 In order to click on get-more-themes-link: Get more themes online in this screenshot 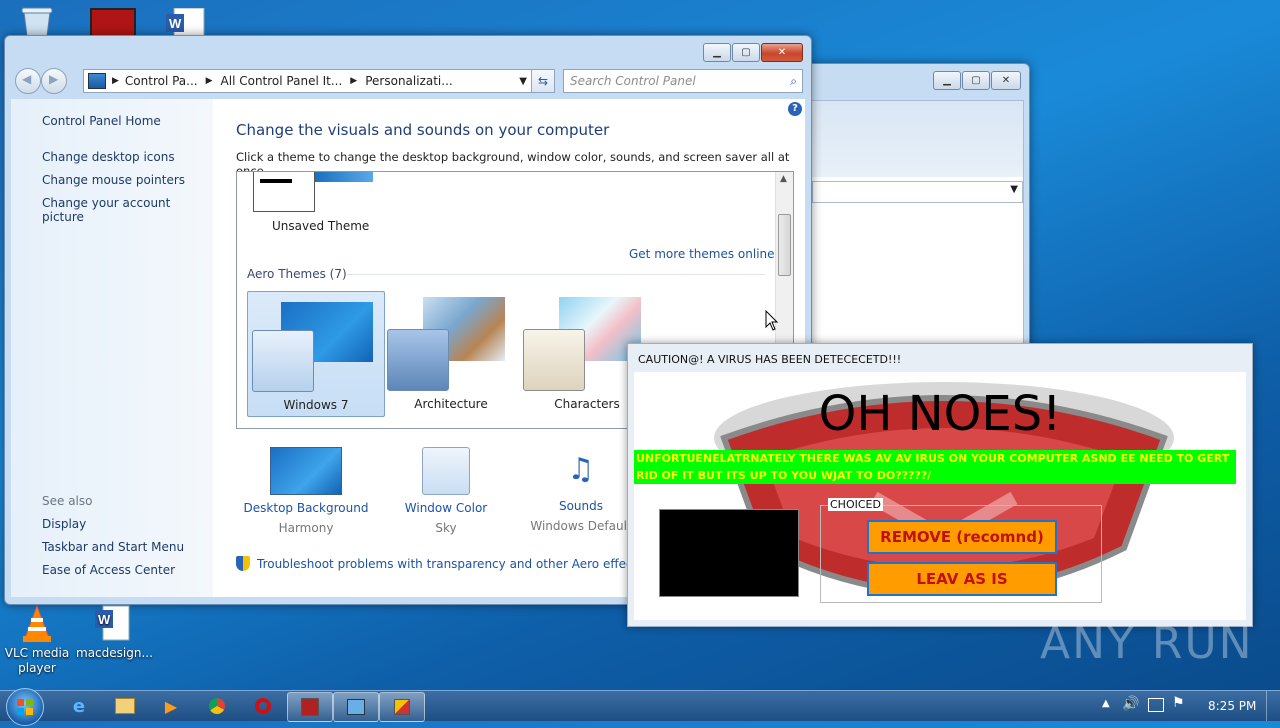, I will do `click(702, 254)`.